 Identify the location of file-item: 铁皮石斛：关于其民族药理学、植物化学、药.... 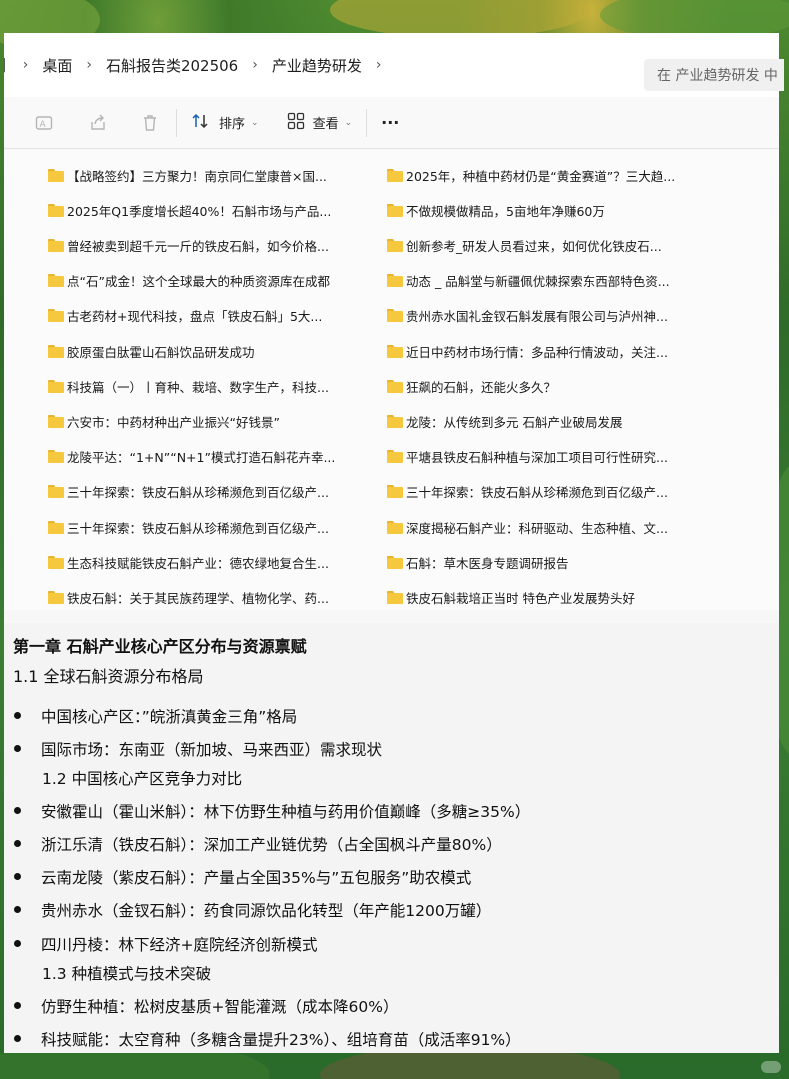
(188, 597).